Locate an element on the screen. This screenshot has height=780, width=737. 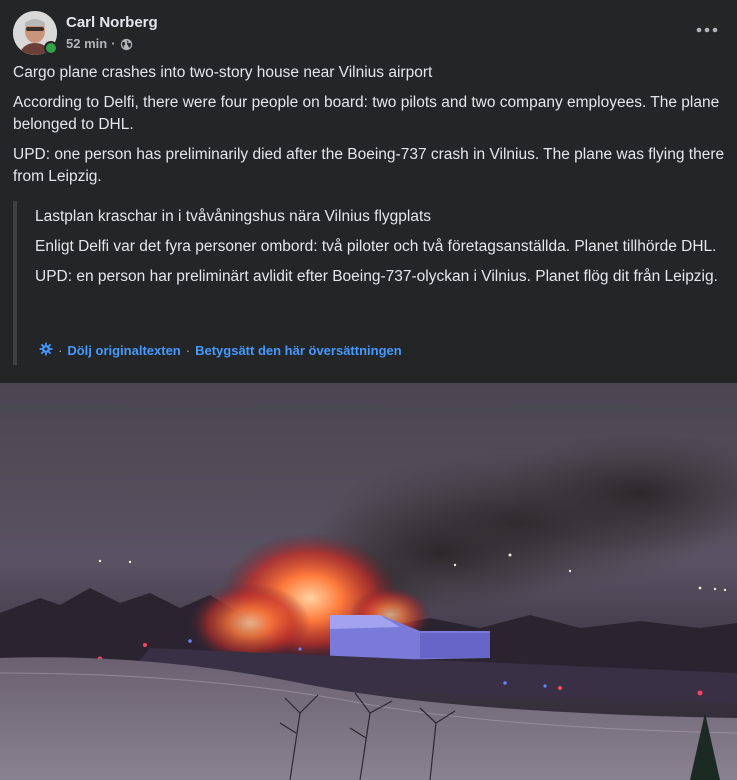
author-name: Carl Norberg is located at coordinates (112, 23).